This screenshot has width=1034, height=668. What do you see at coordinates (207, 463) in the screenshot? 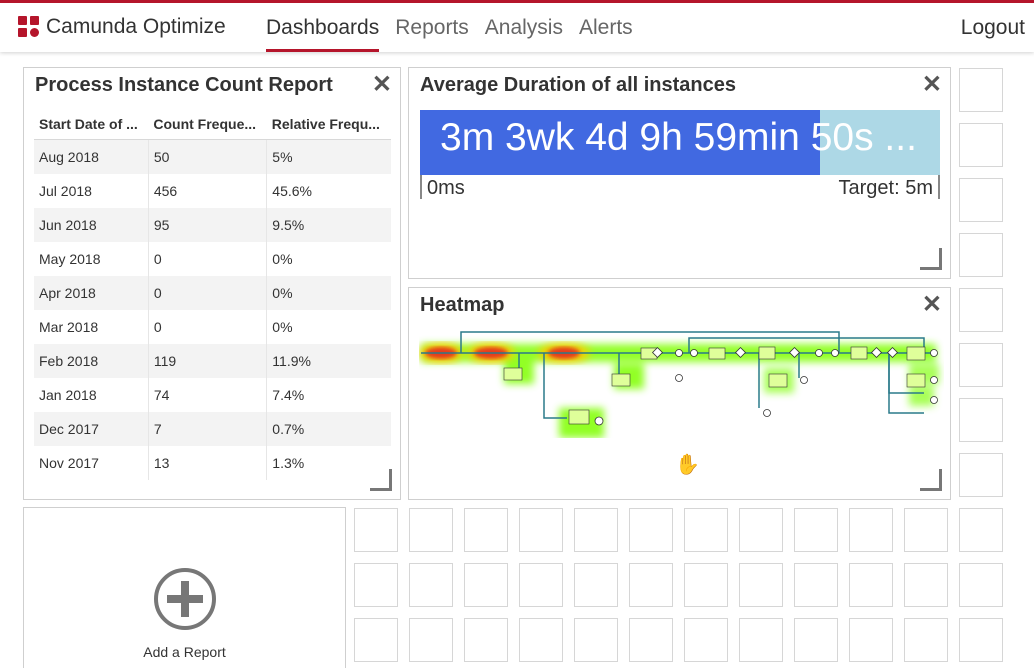
I see `table-cell: 13` at bounding box center [207, 463].